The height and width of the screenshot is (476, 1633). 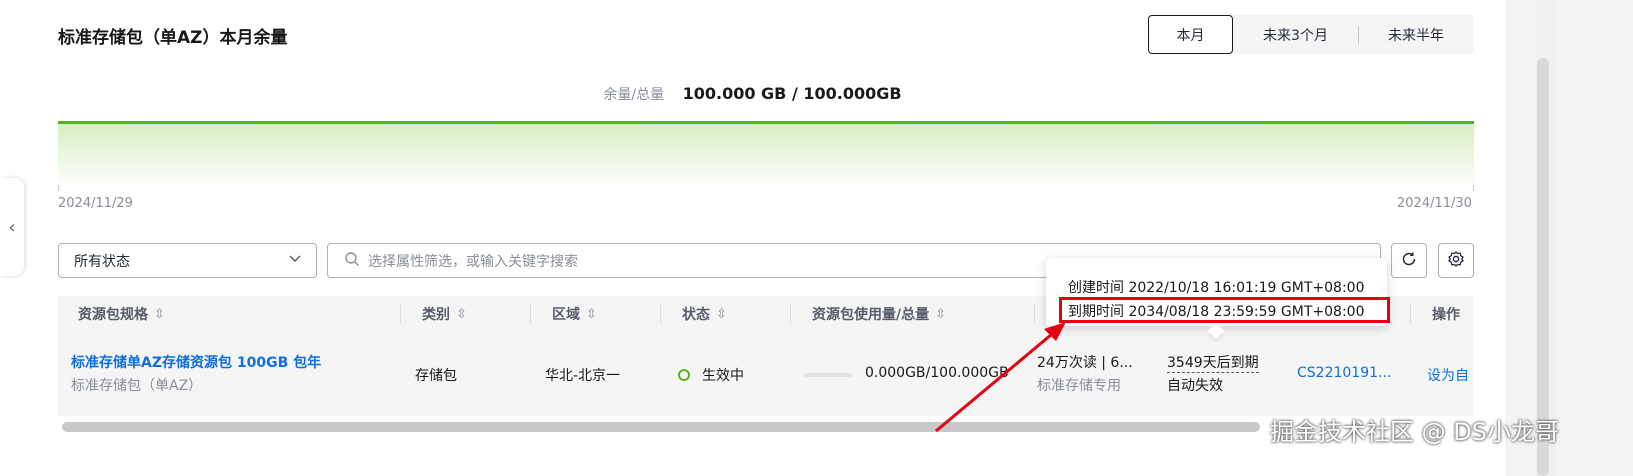 What do you see at coordinates (1414, 432) in the screenshot?
I see `watermark: 掘金技术社区 @ DS小龙哥` at bounding box center [1414, 432].